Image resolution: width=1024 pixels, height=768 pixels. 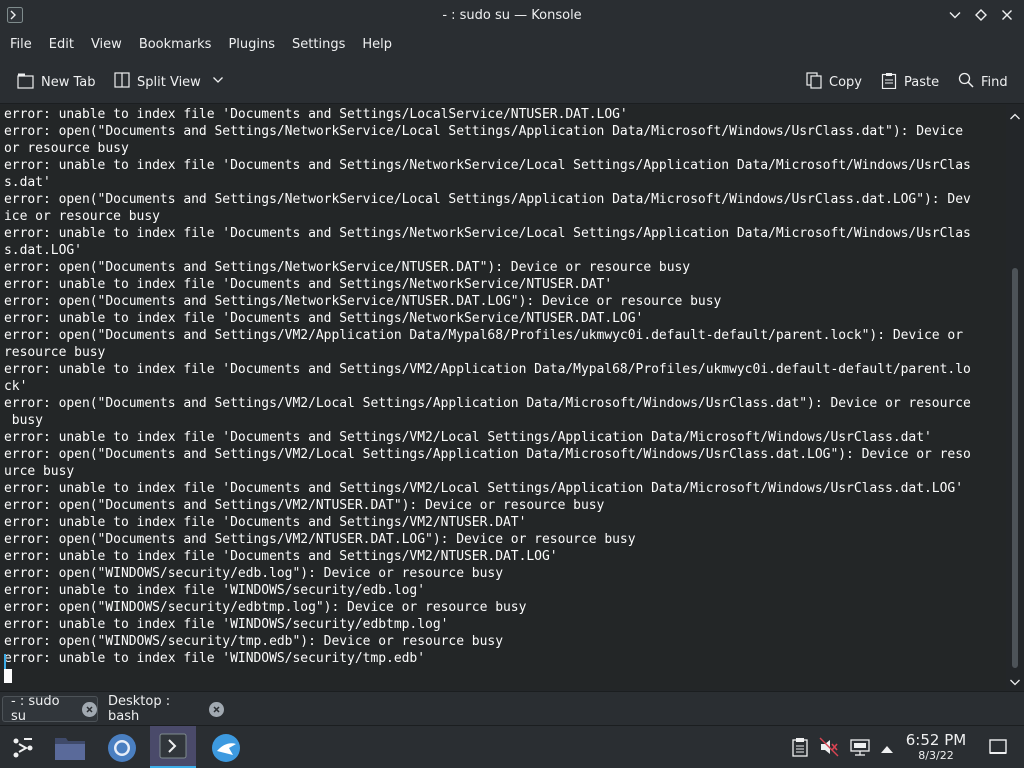 What do you see at coordinates (61, 45) in the screenshot?
I see `menu-edit: Edit` at bounding box center [61, 45].